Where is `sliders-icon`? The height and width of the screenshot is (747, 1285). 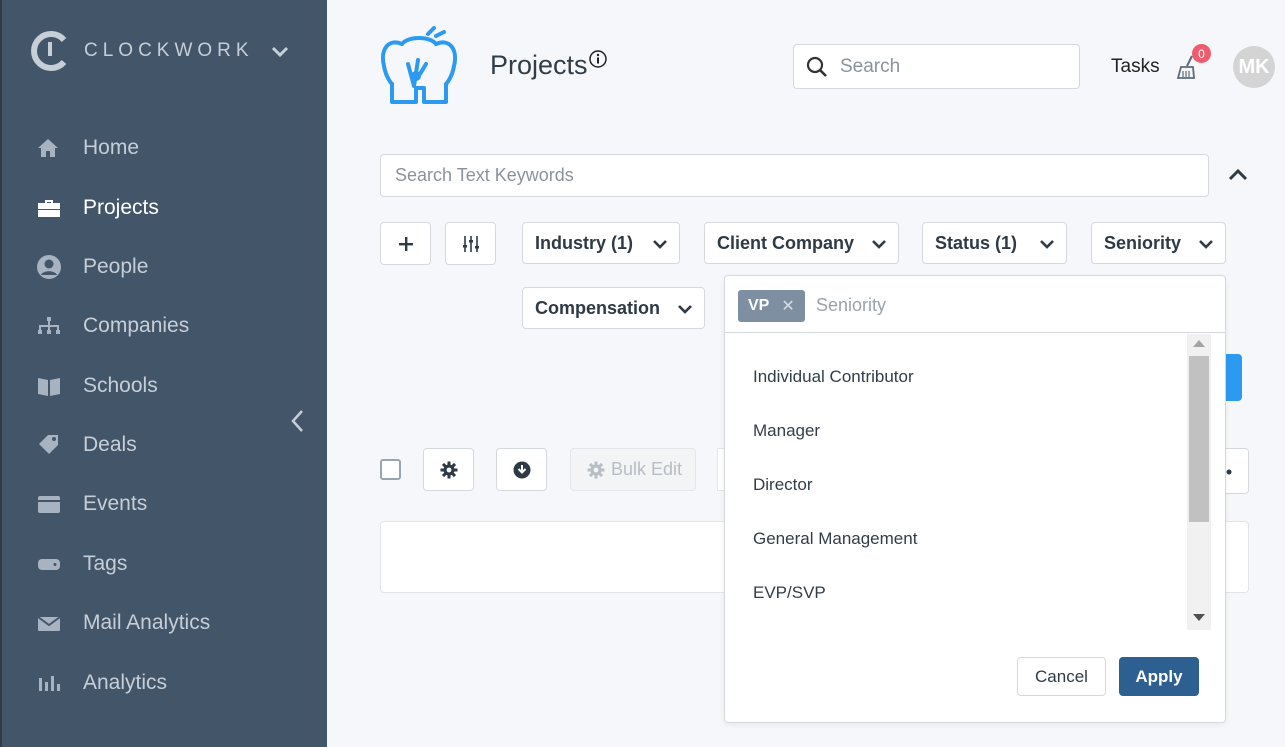 sliders-icon is located at coordinates (470, 243).